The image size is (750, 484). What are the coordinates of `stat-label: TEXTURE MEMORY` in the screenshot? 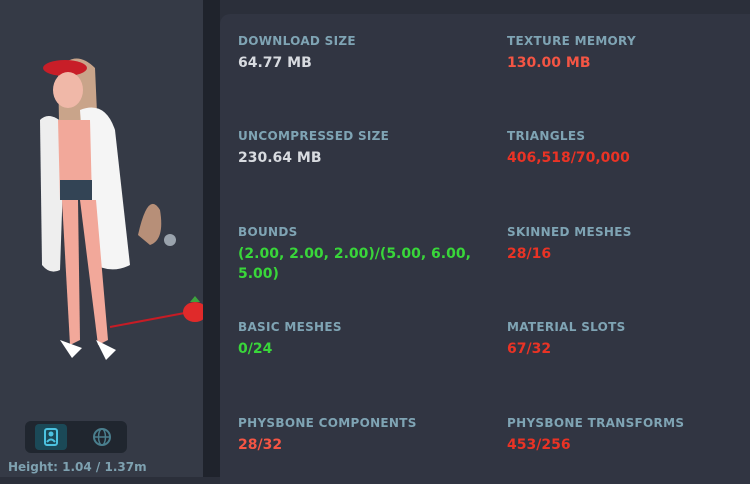 It's located at (571, 41).